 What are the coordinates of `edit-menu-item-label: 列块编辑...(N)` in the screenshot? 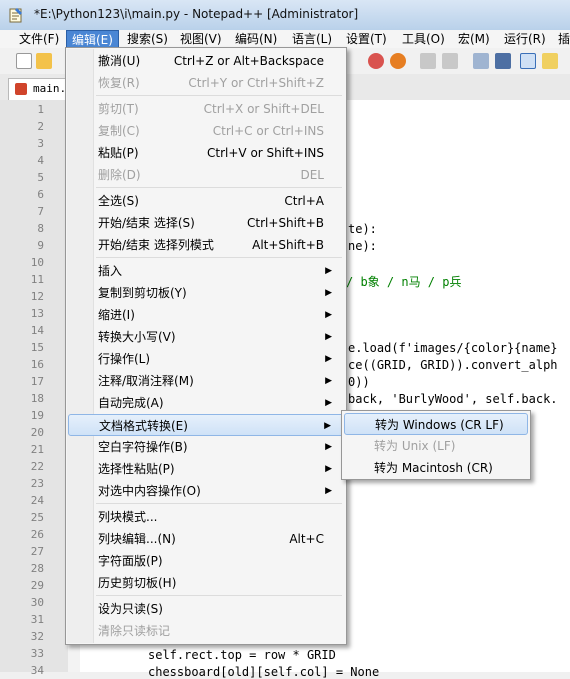 It's located at (137, 539).